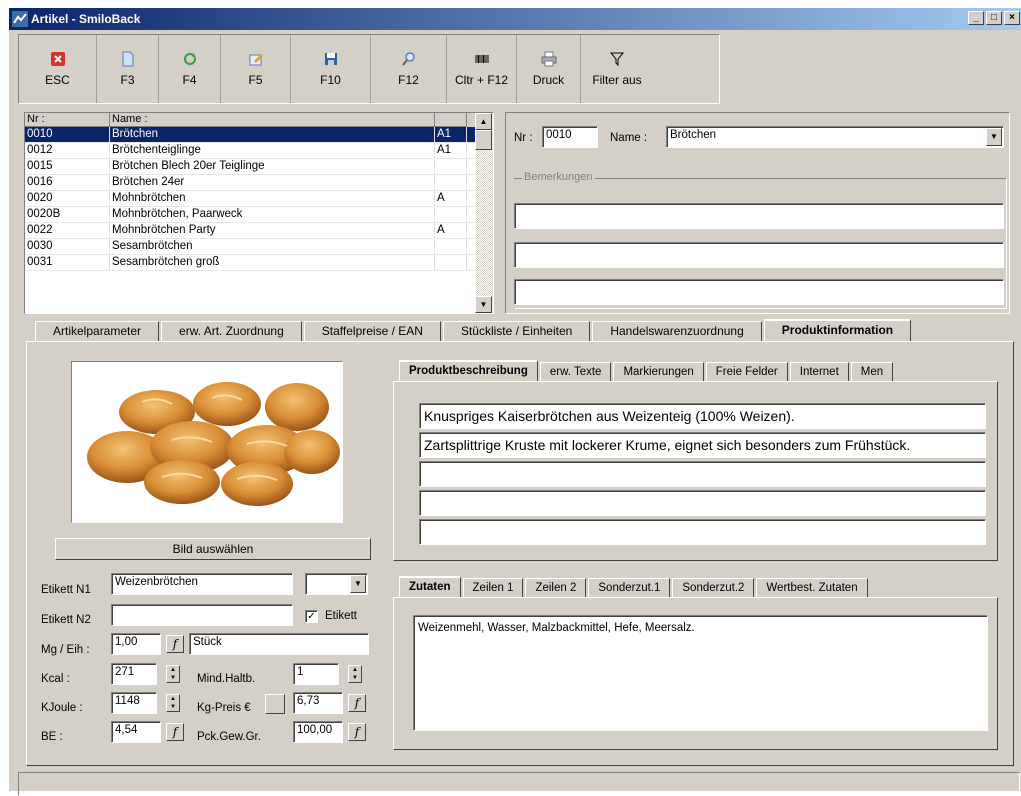  What do you see at coordinates (483, 121) in the screenshot?
I see `scroll-up-button: ▲` at bounding box center [483, 121].